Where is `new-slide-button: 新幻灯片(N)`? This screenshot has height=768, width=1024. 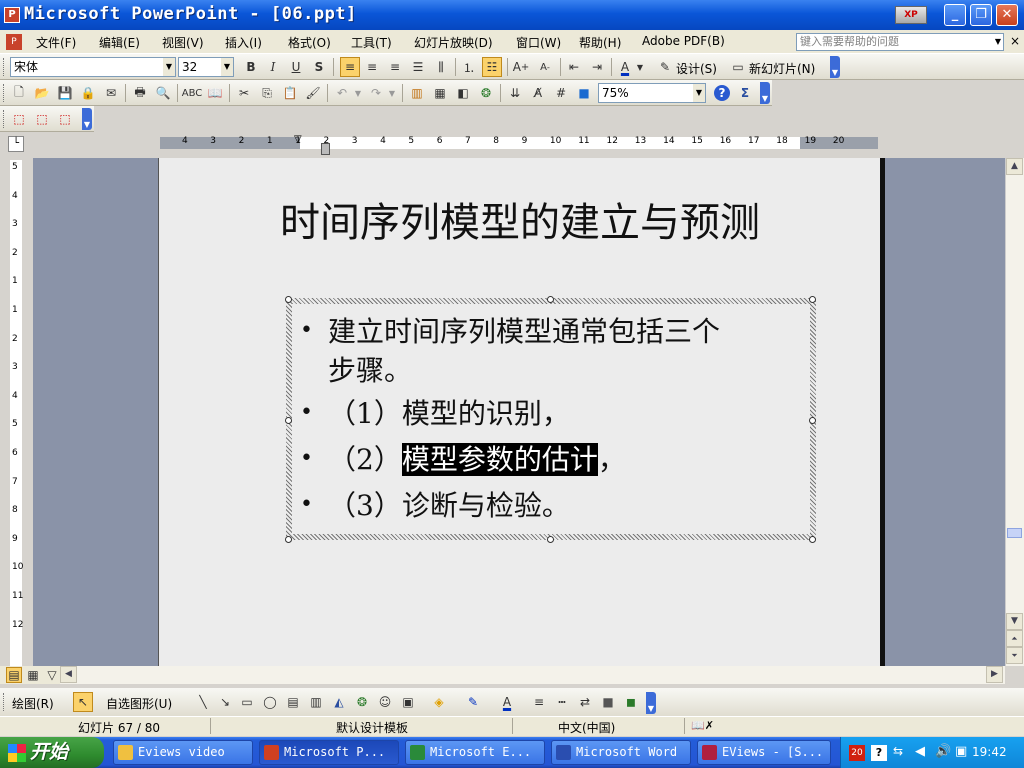
new-slide-button: 新幻灯片(N) is located at coordinates (782, 68).